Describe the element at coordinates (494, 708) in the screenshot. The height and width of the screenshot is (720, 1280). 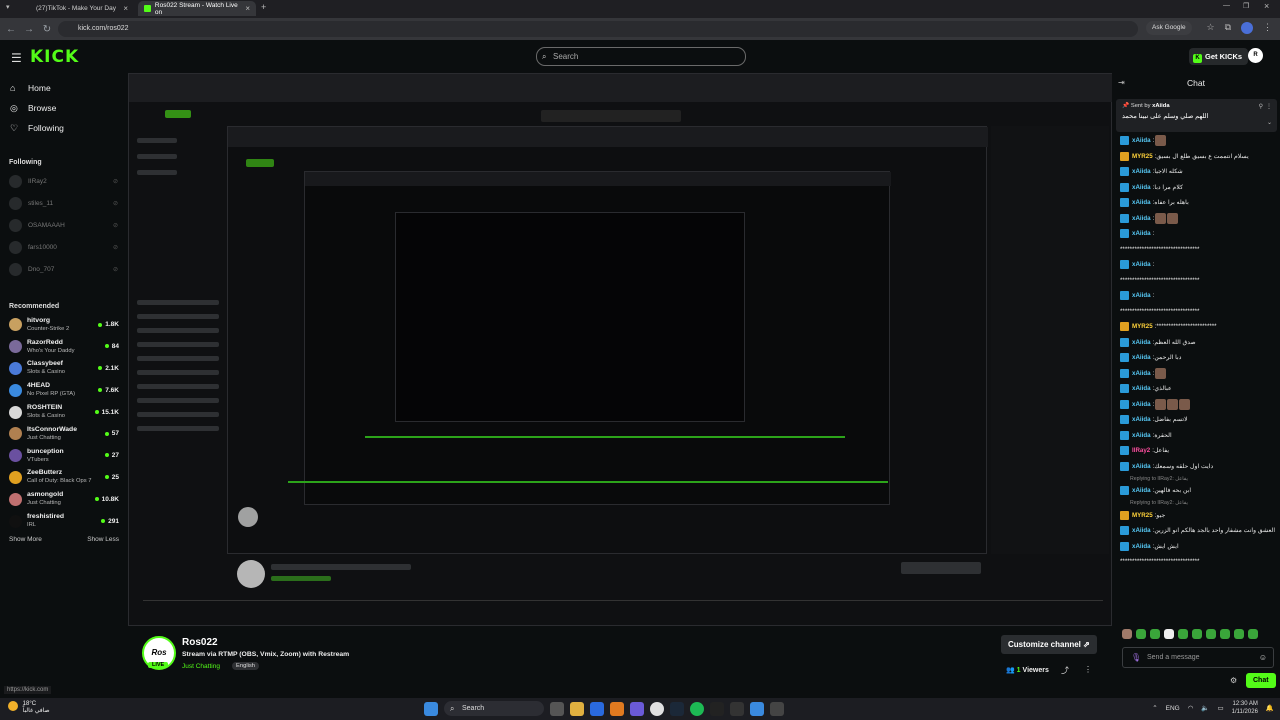
I see `taskbar-search: Search` at that location.